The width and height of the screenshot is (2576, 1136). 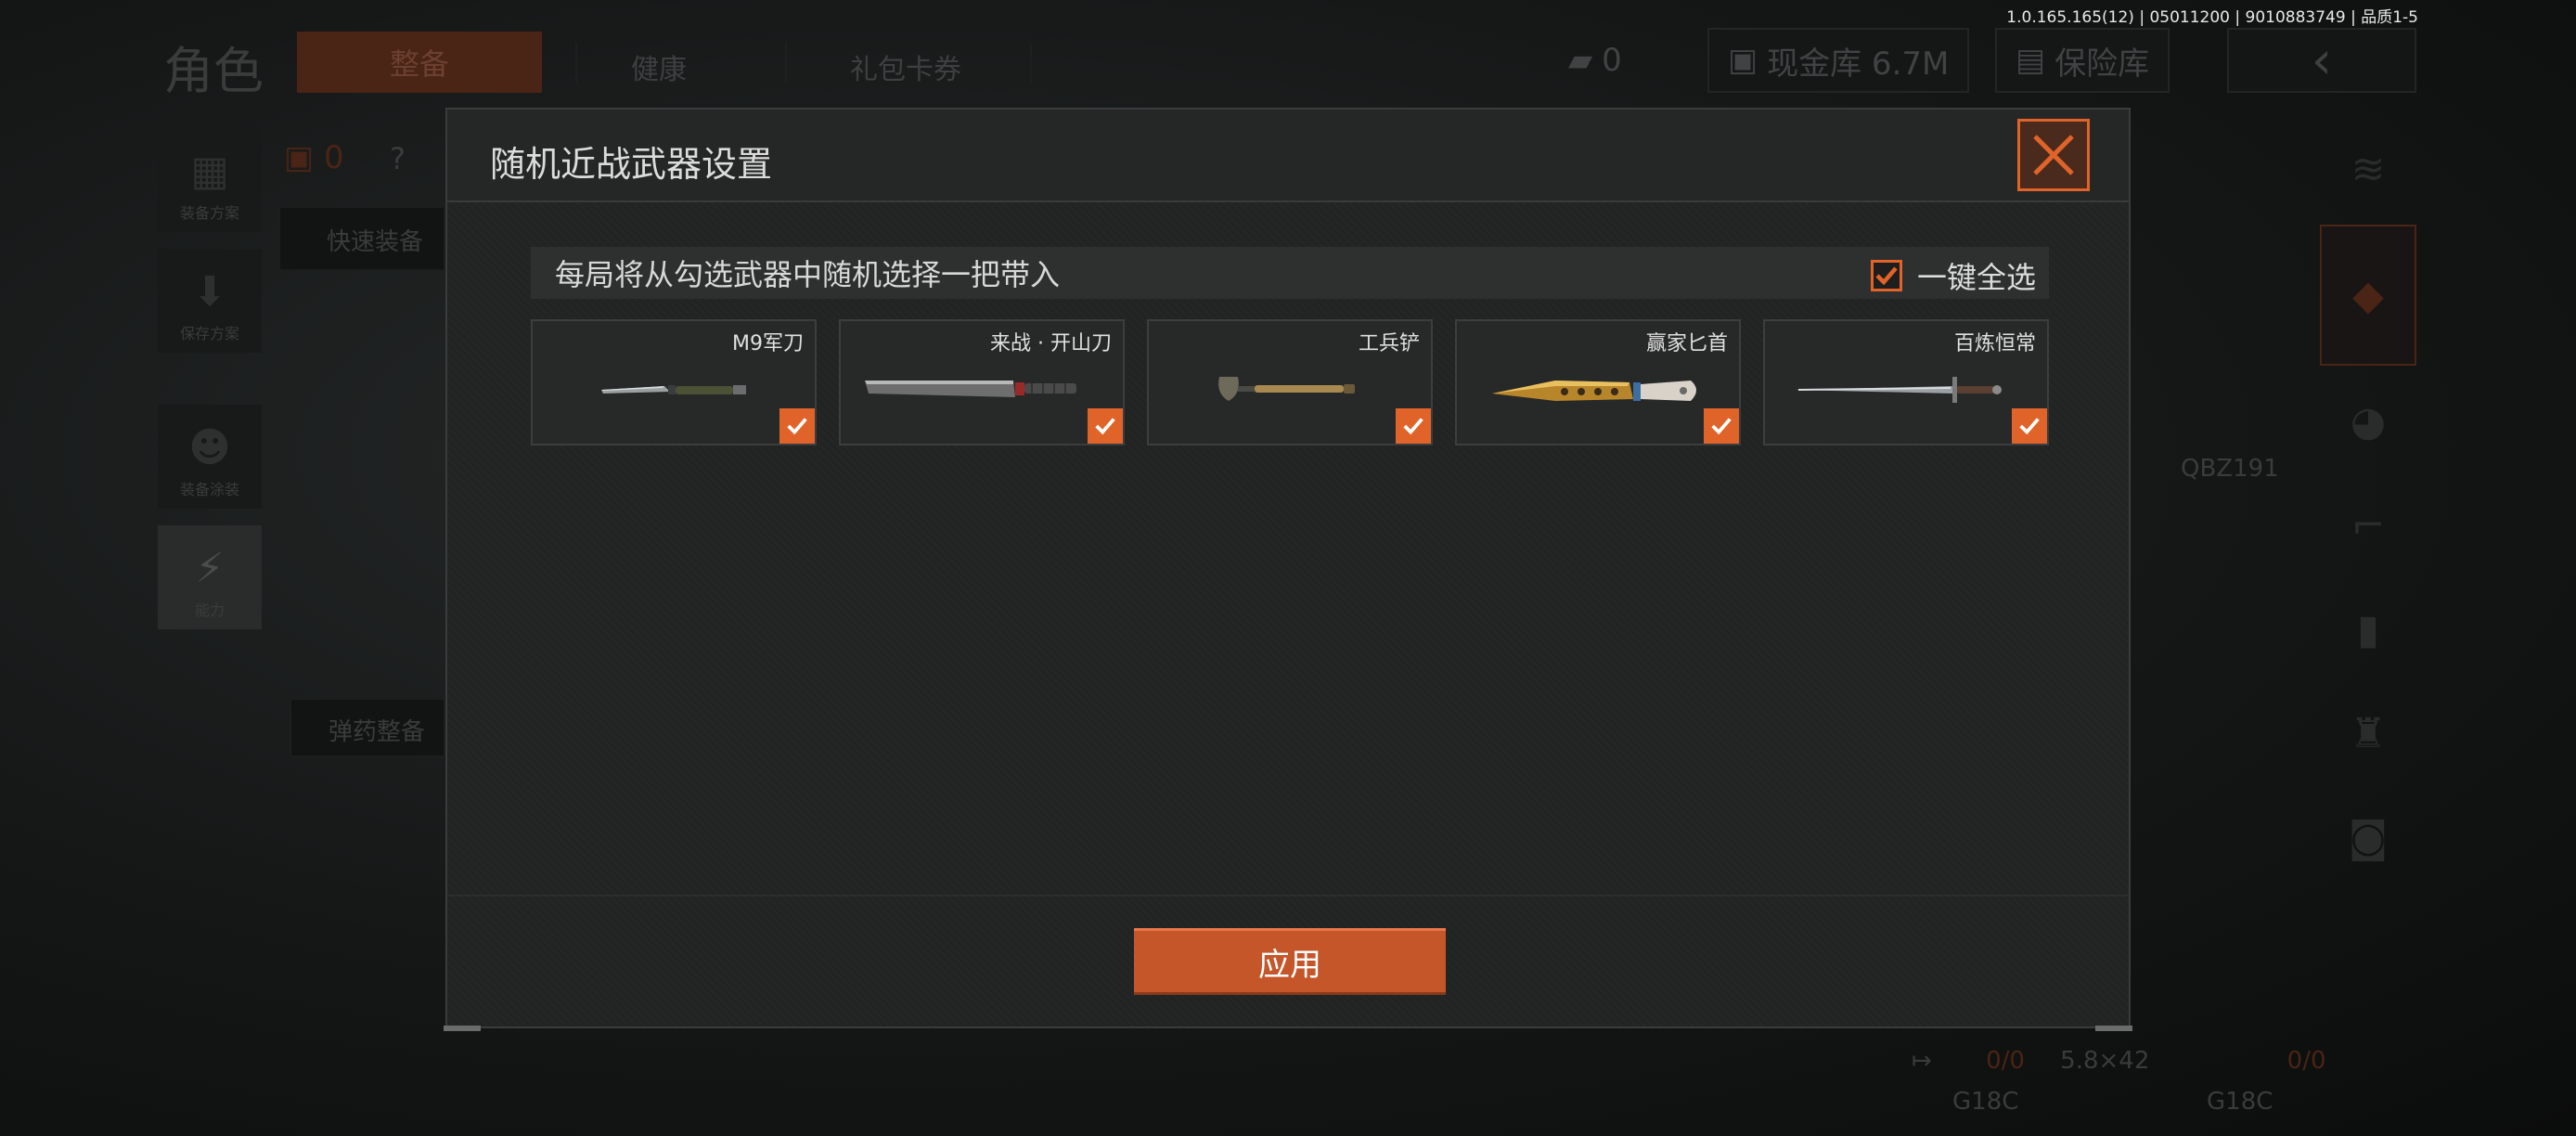 I want to click on machete-icon, so click(x=970, y=389).